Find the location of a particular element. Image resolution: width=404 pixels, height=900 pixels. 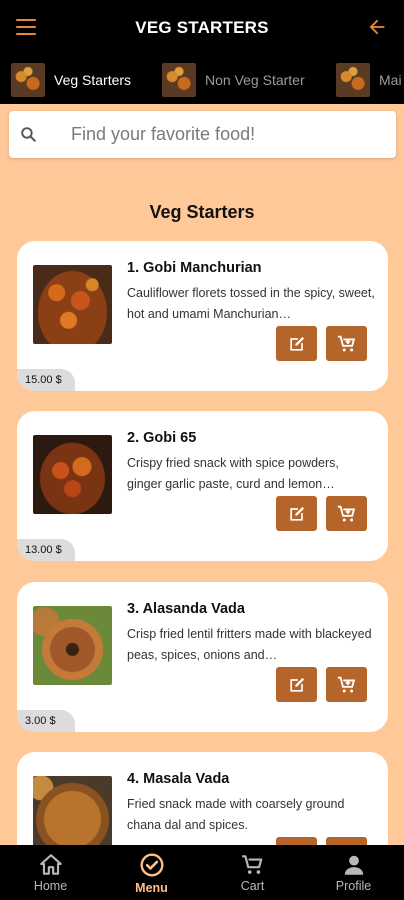

non-veg-starter-thumbnail is located at coordinates (179, 80).